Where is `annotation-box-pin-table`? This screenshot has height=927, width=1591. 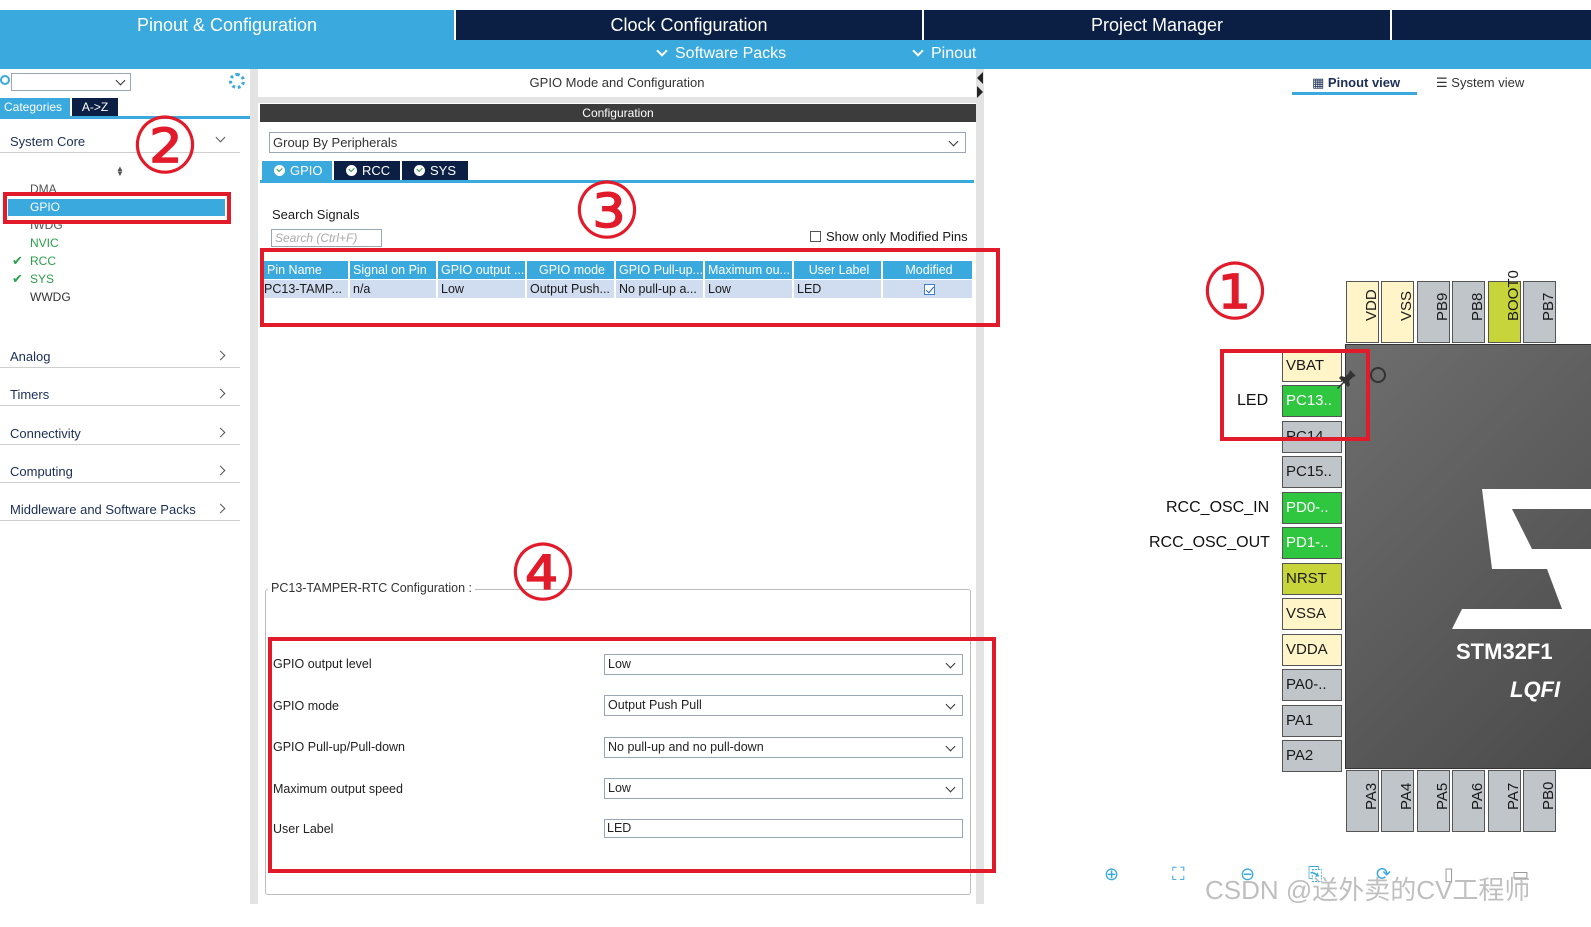
annotation-box-pin-table is located at coordinates (630, 287).